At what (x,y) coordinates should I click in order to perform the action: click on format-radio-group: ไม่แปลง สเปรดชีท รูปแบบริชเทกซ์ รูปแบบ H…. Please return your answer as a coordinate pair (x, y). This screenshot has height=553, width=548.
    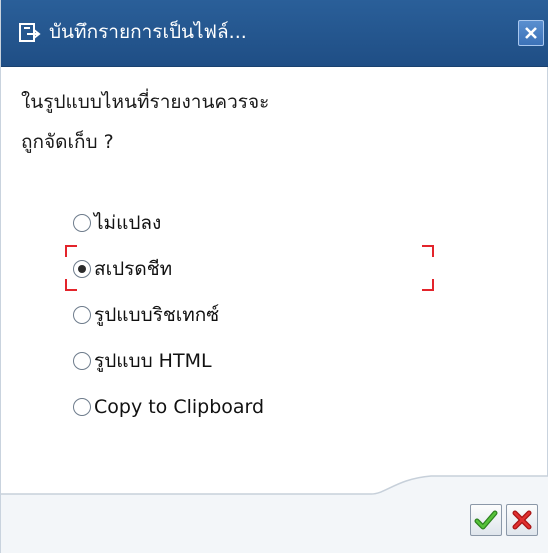
    Looking at the image, I should click on (168, 315).